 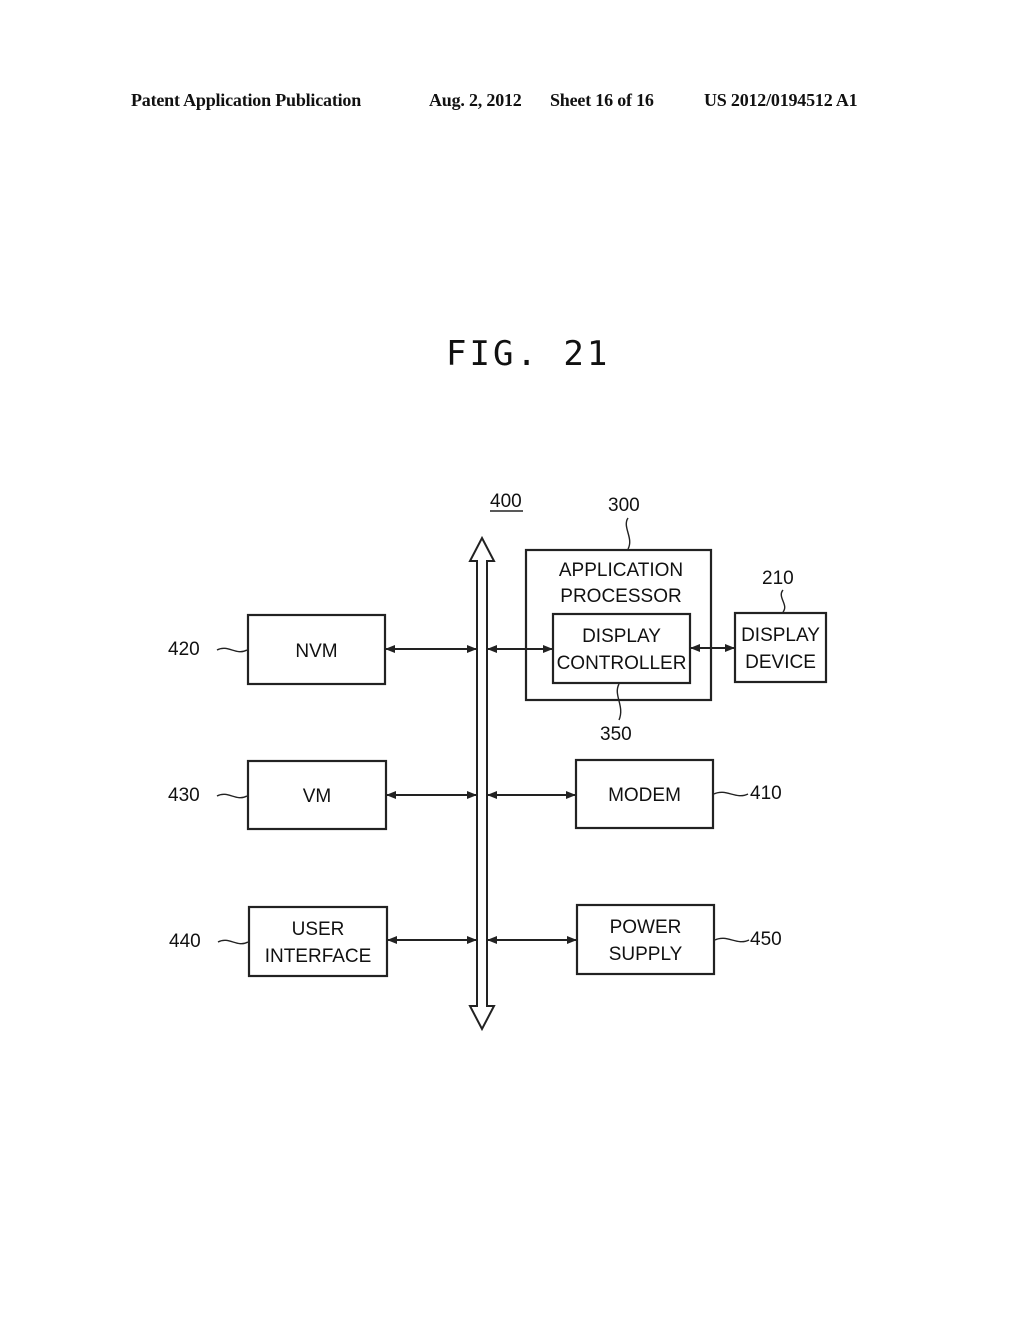 I want to click on display-device-label-1: DISPLAY, so click(x=780, y=635).